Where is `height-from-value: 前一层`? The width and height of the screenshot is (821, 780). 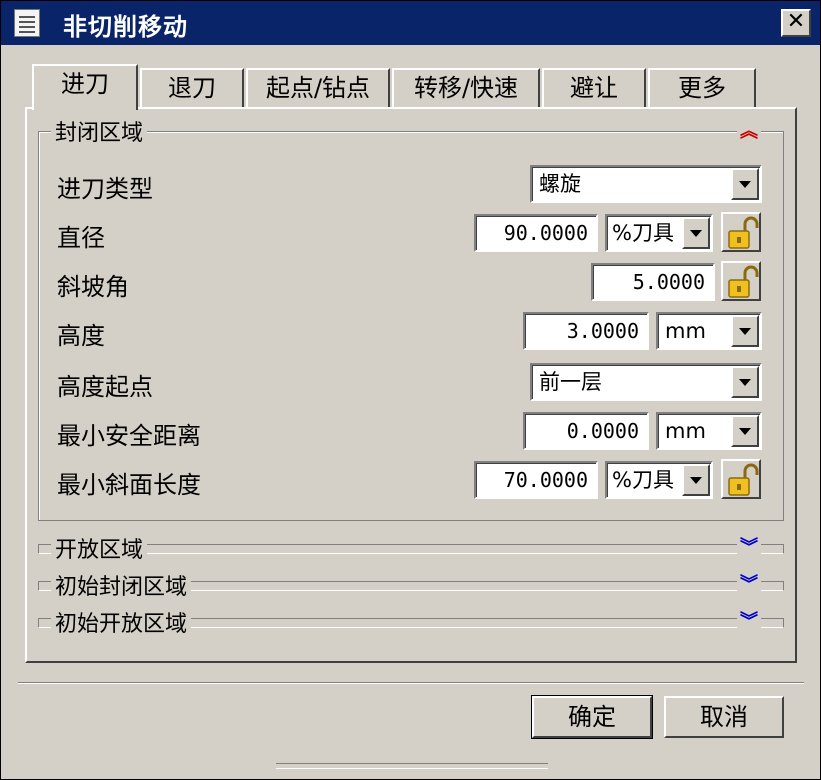 height-from-value: 前一层 is located at coordinates (570, 382).